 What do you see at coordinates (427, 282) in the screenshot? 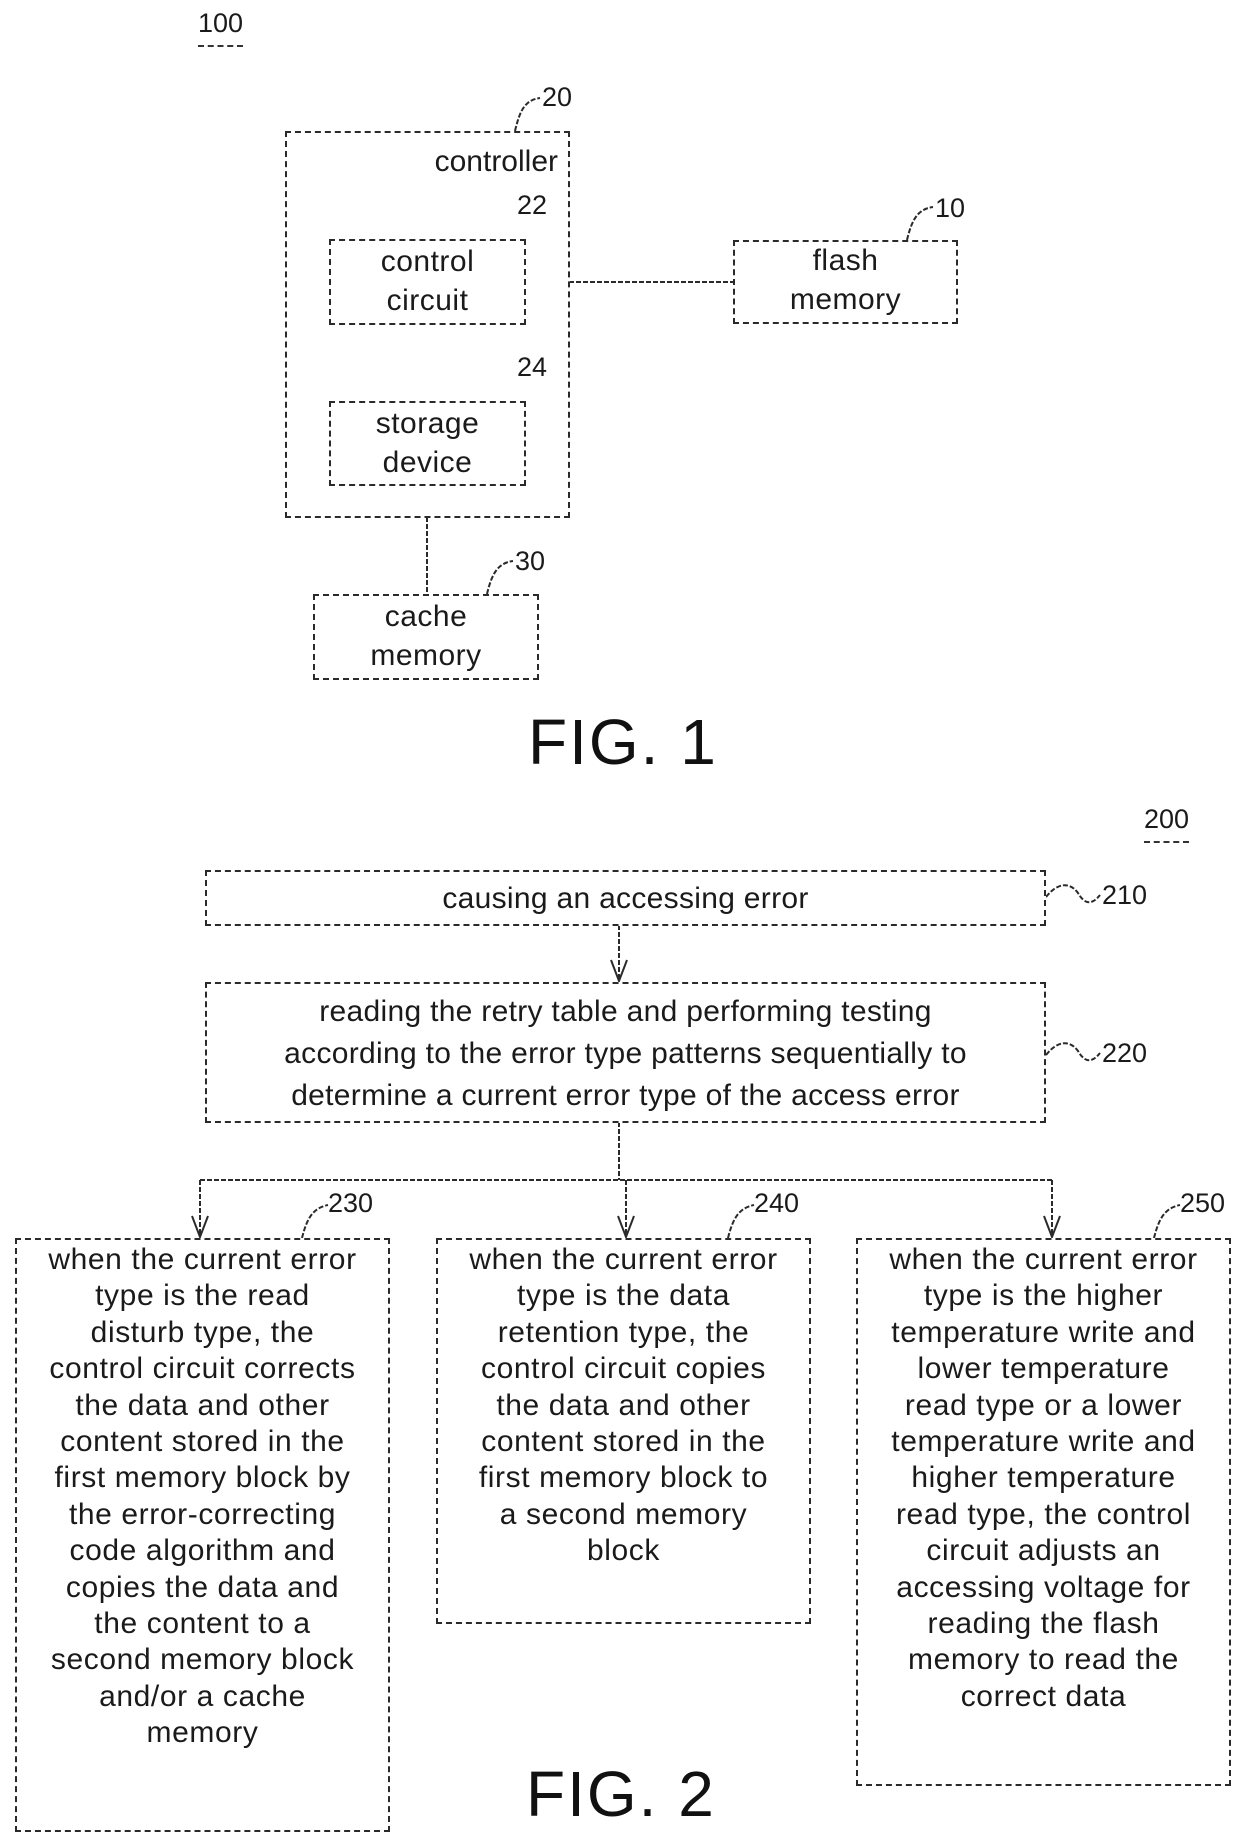
I see `control-circuit-box: control circuit` at bounding box center [427, 282].